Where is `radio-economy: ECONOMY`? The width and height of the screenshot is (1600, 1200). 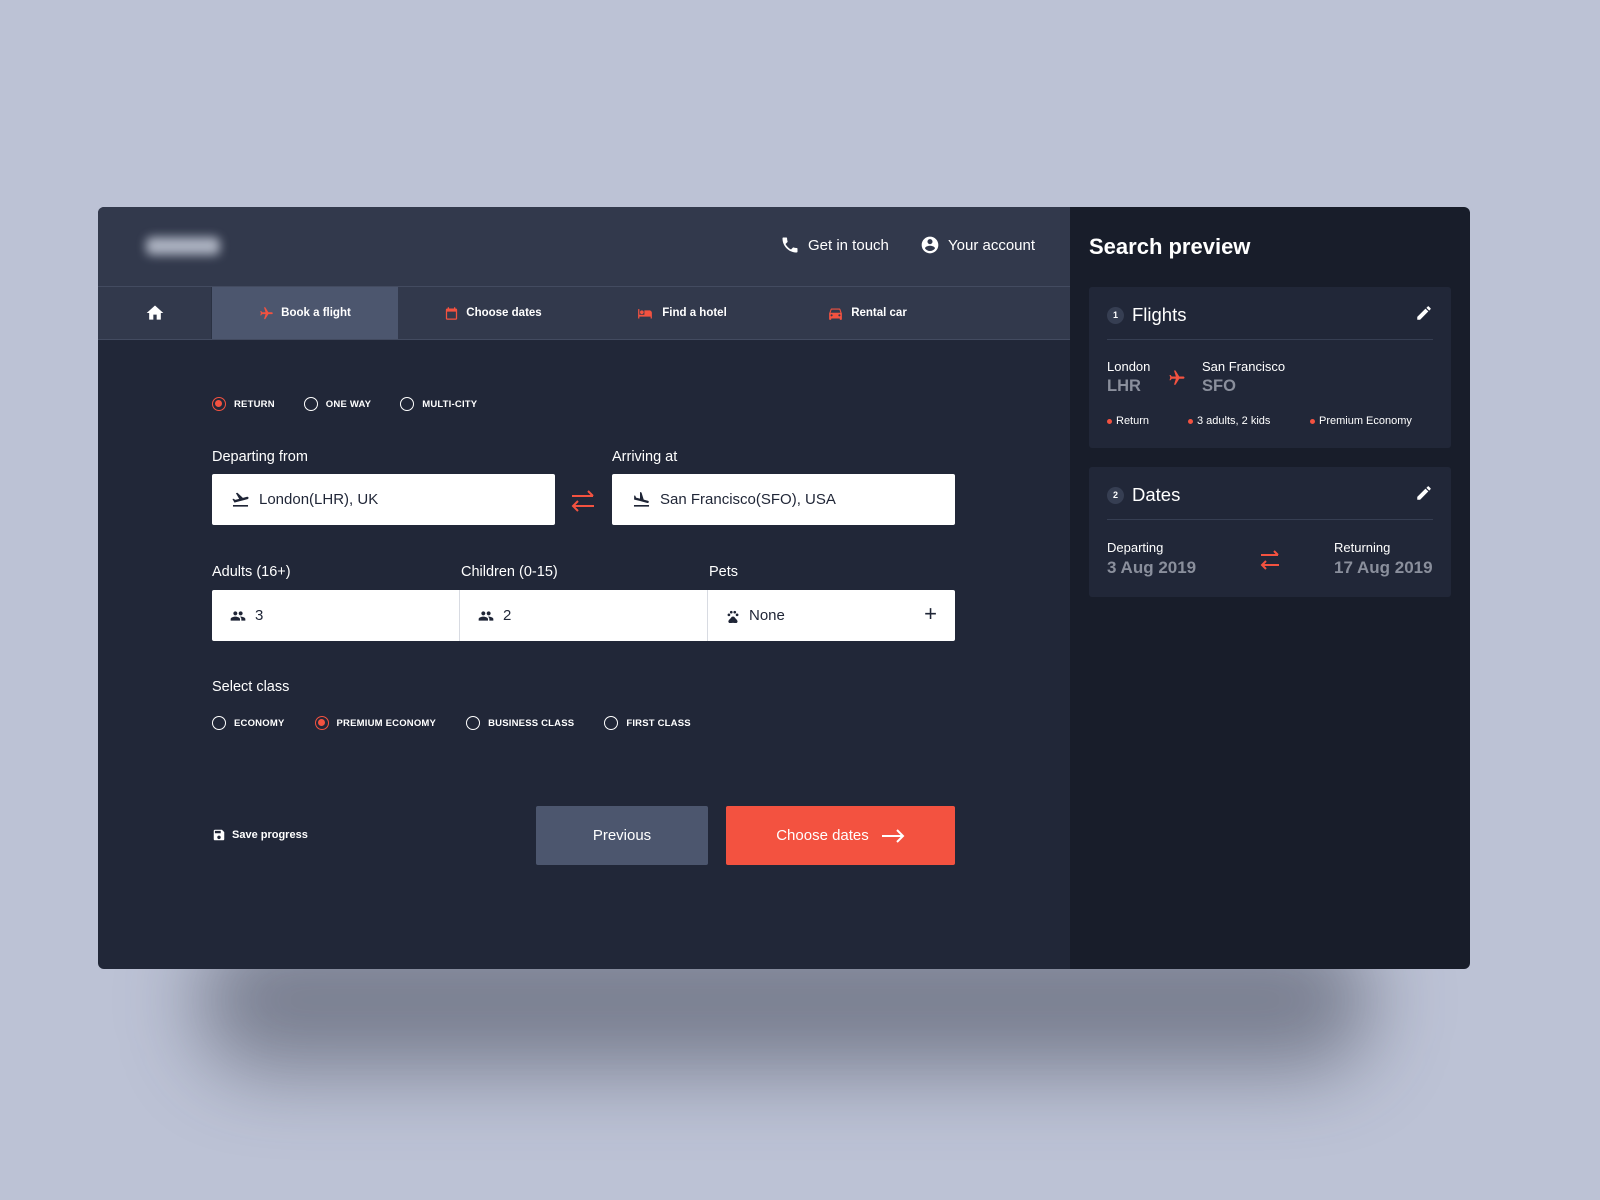 radio-economy: ECONOMY is located at coordinates (248, 723).